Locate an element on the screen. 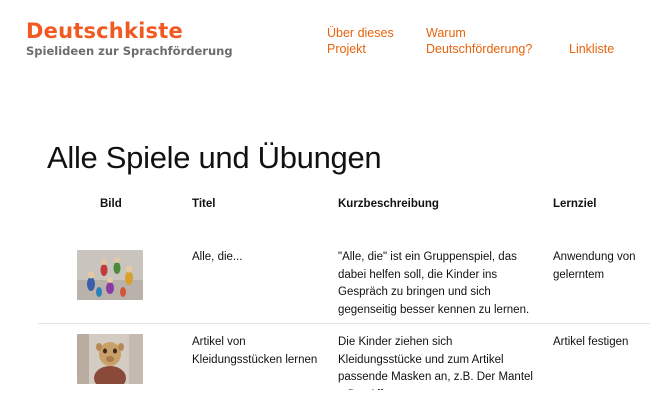 This screenshot has width=650, height=400. column-header-description: Kurzbeschreibung is located at coordinates (388, 204).